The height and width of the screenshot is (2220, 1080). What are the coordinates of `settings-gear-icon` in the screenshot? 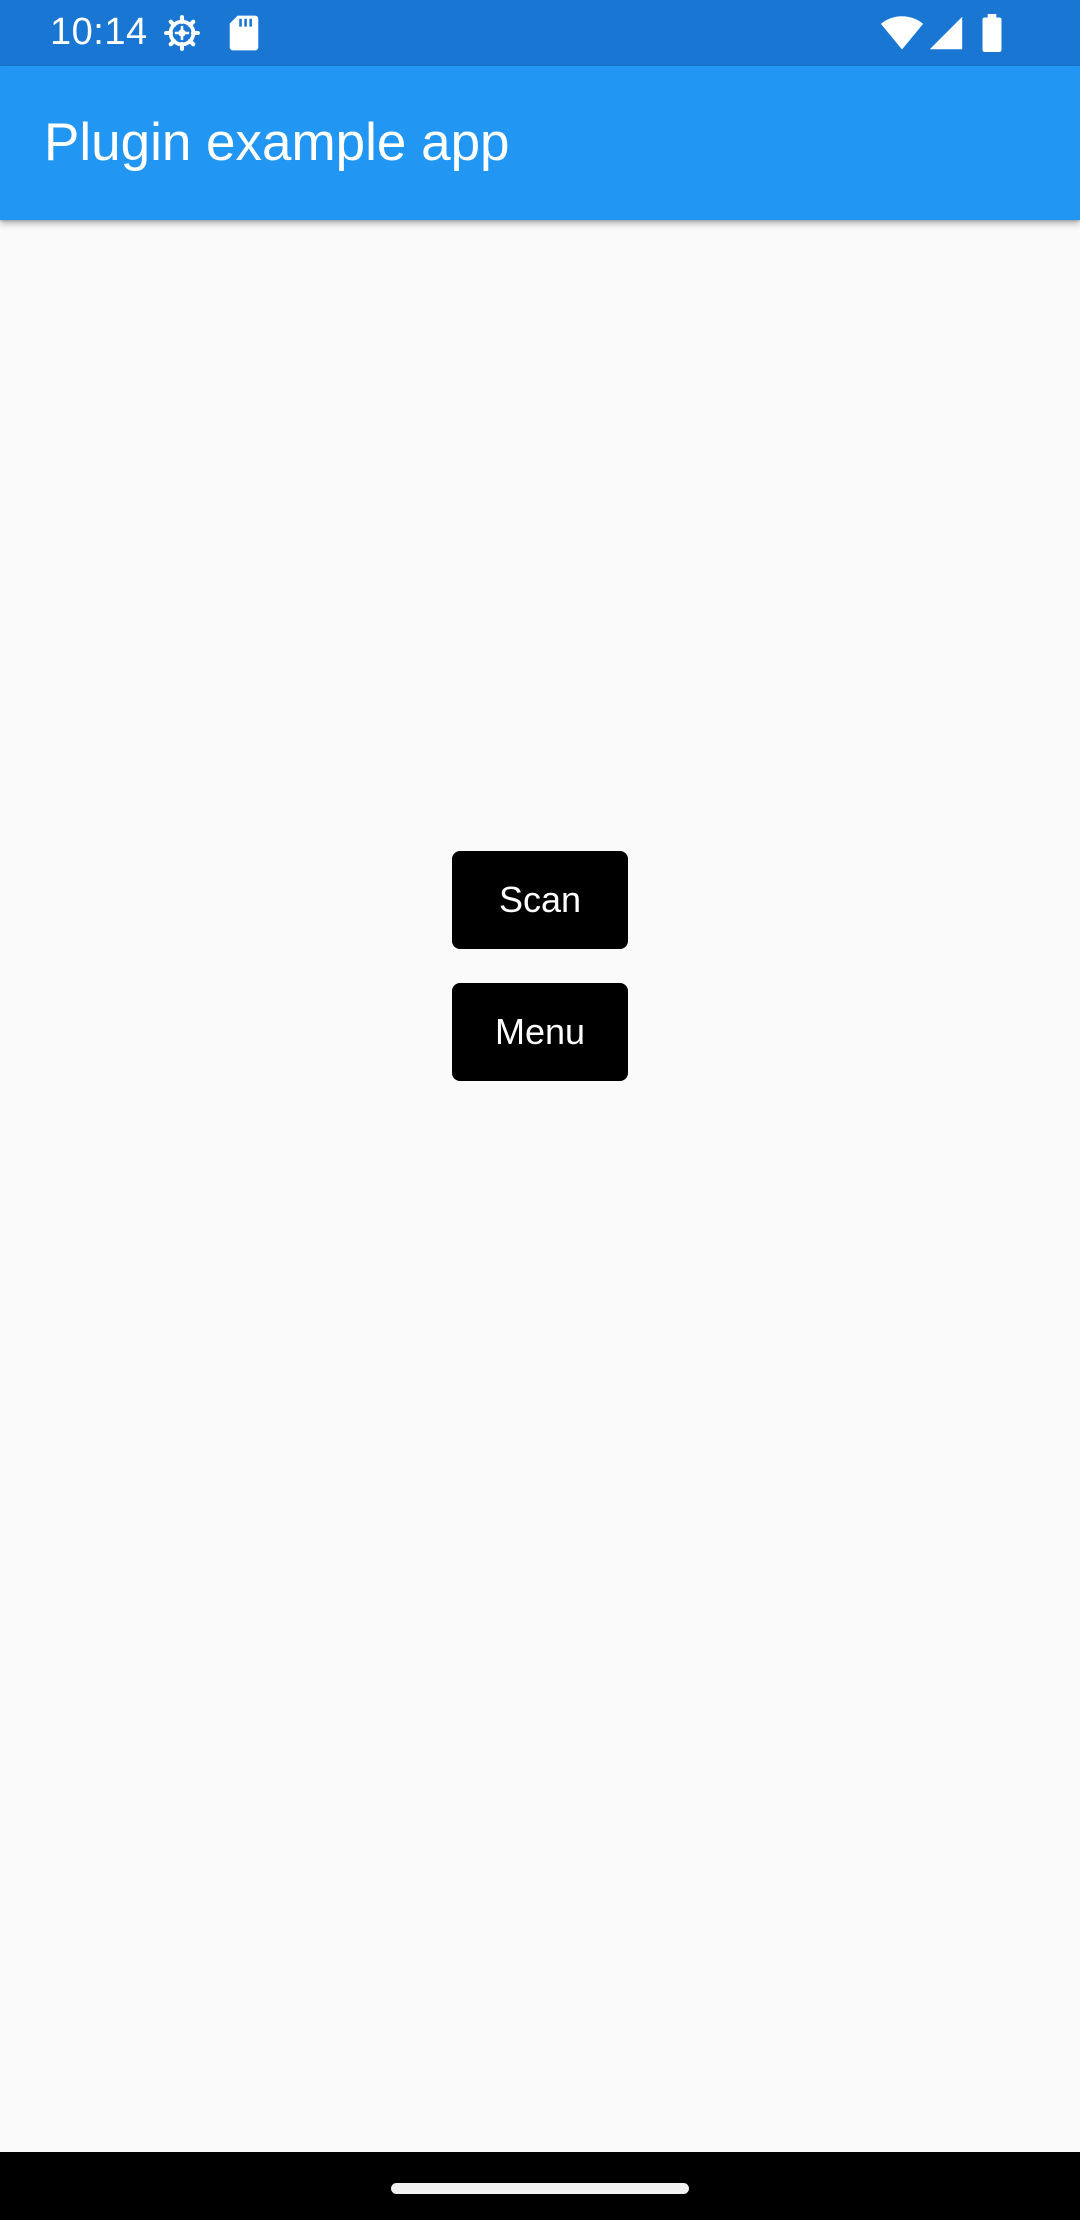 It's located at (182, 33).